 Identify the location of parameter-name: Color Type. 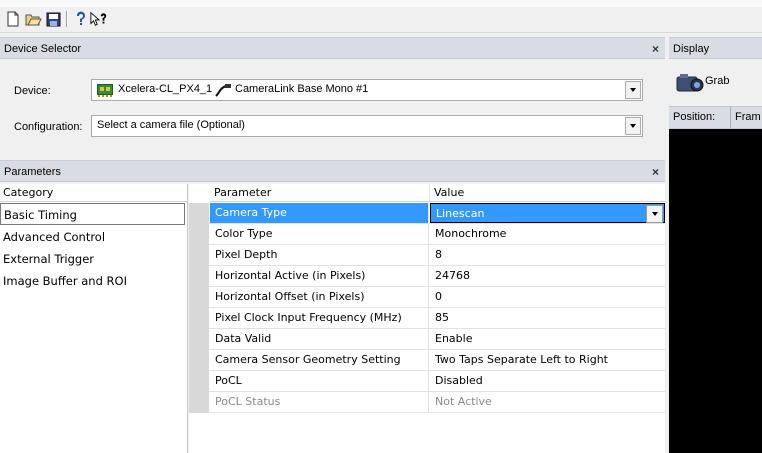
(319, 234).